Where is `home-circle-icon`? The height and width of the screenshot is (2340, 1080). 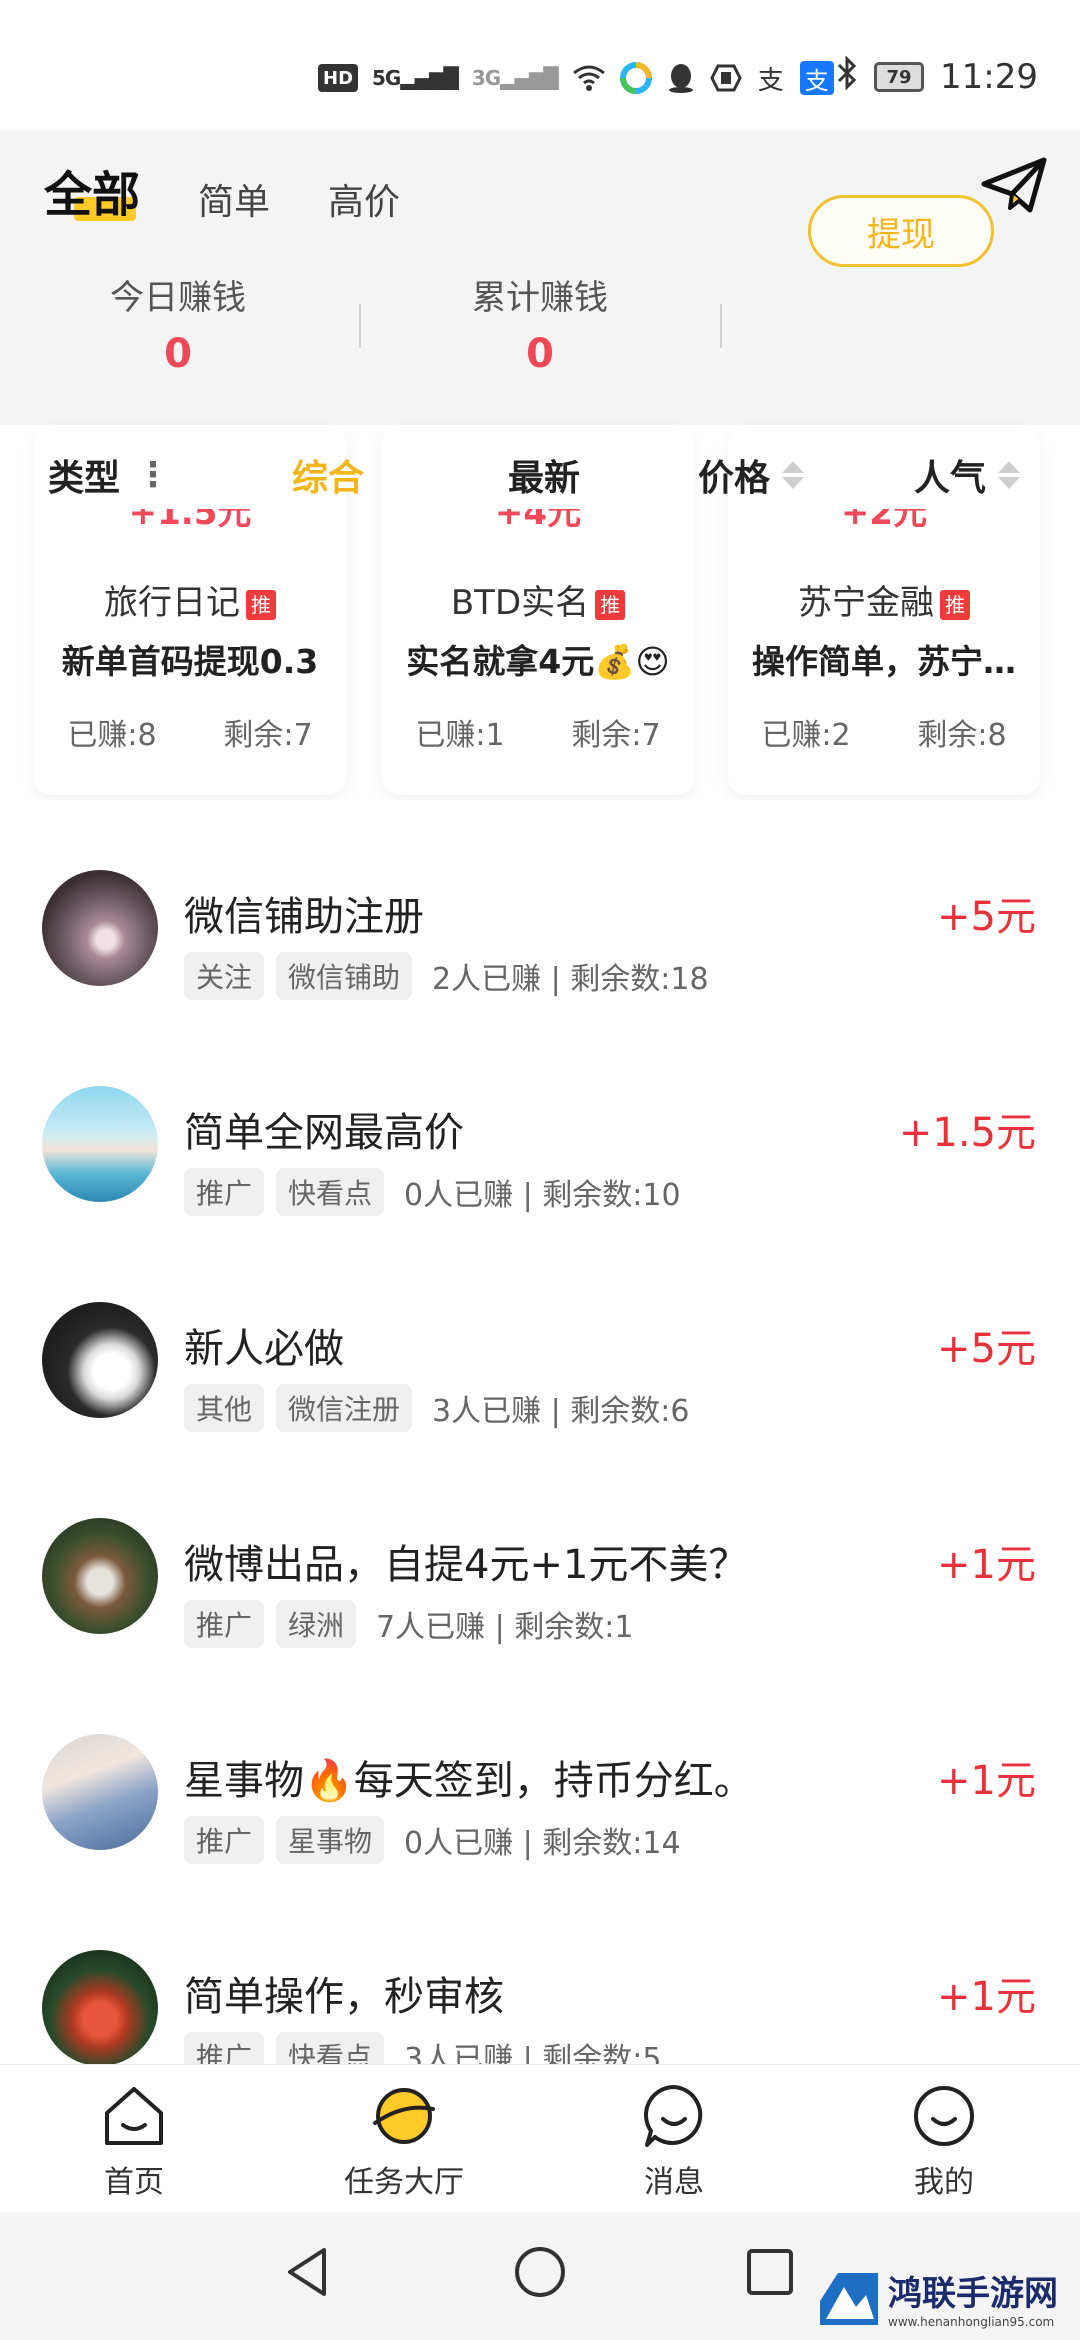 home-circle-icon is located at coordinates (540, 2272).